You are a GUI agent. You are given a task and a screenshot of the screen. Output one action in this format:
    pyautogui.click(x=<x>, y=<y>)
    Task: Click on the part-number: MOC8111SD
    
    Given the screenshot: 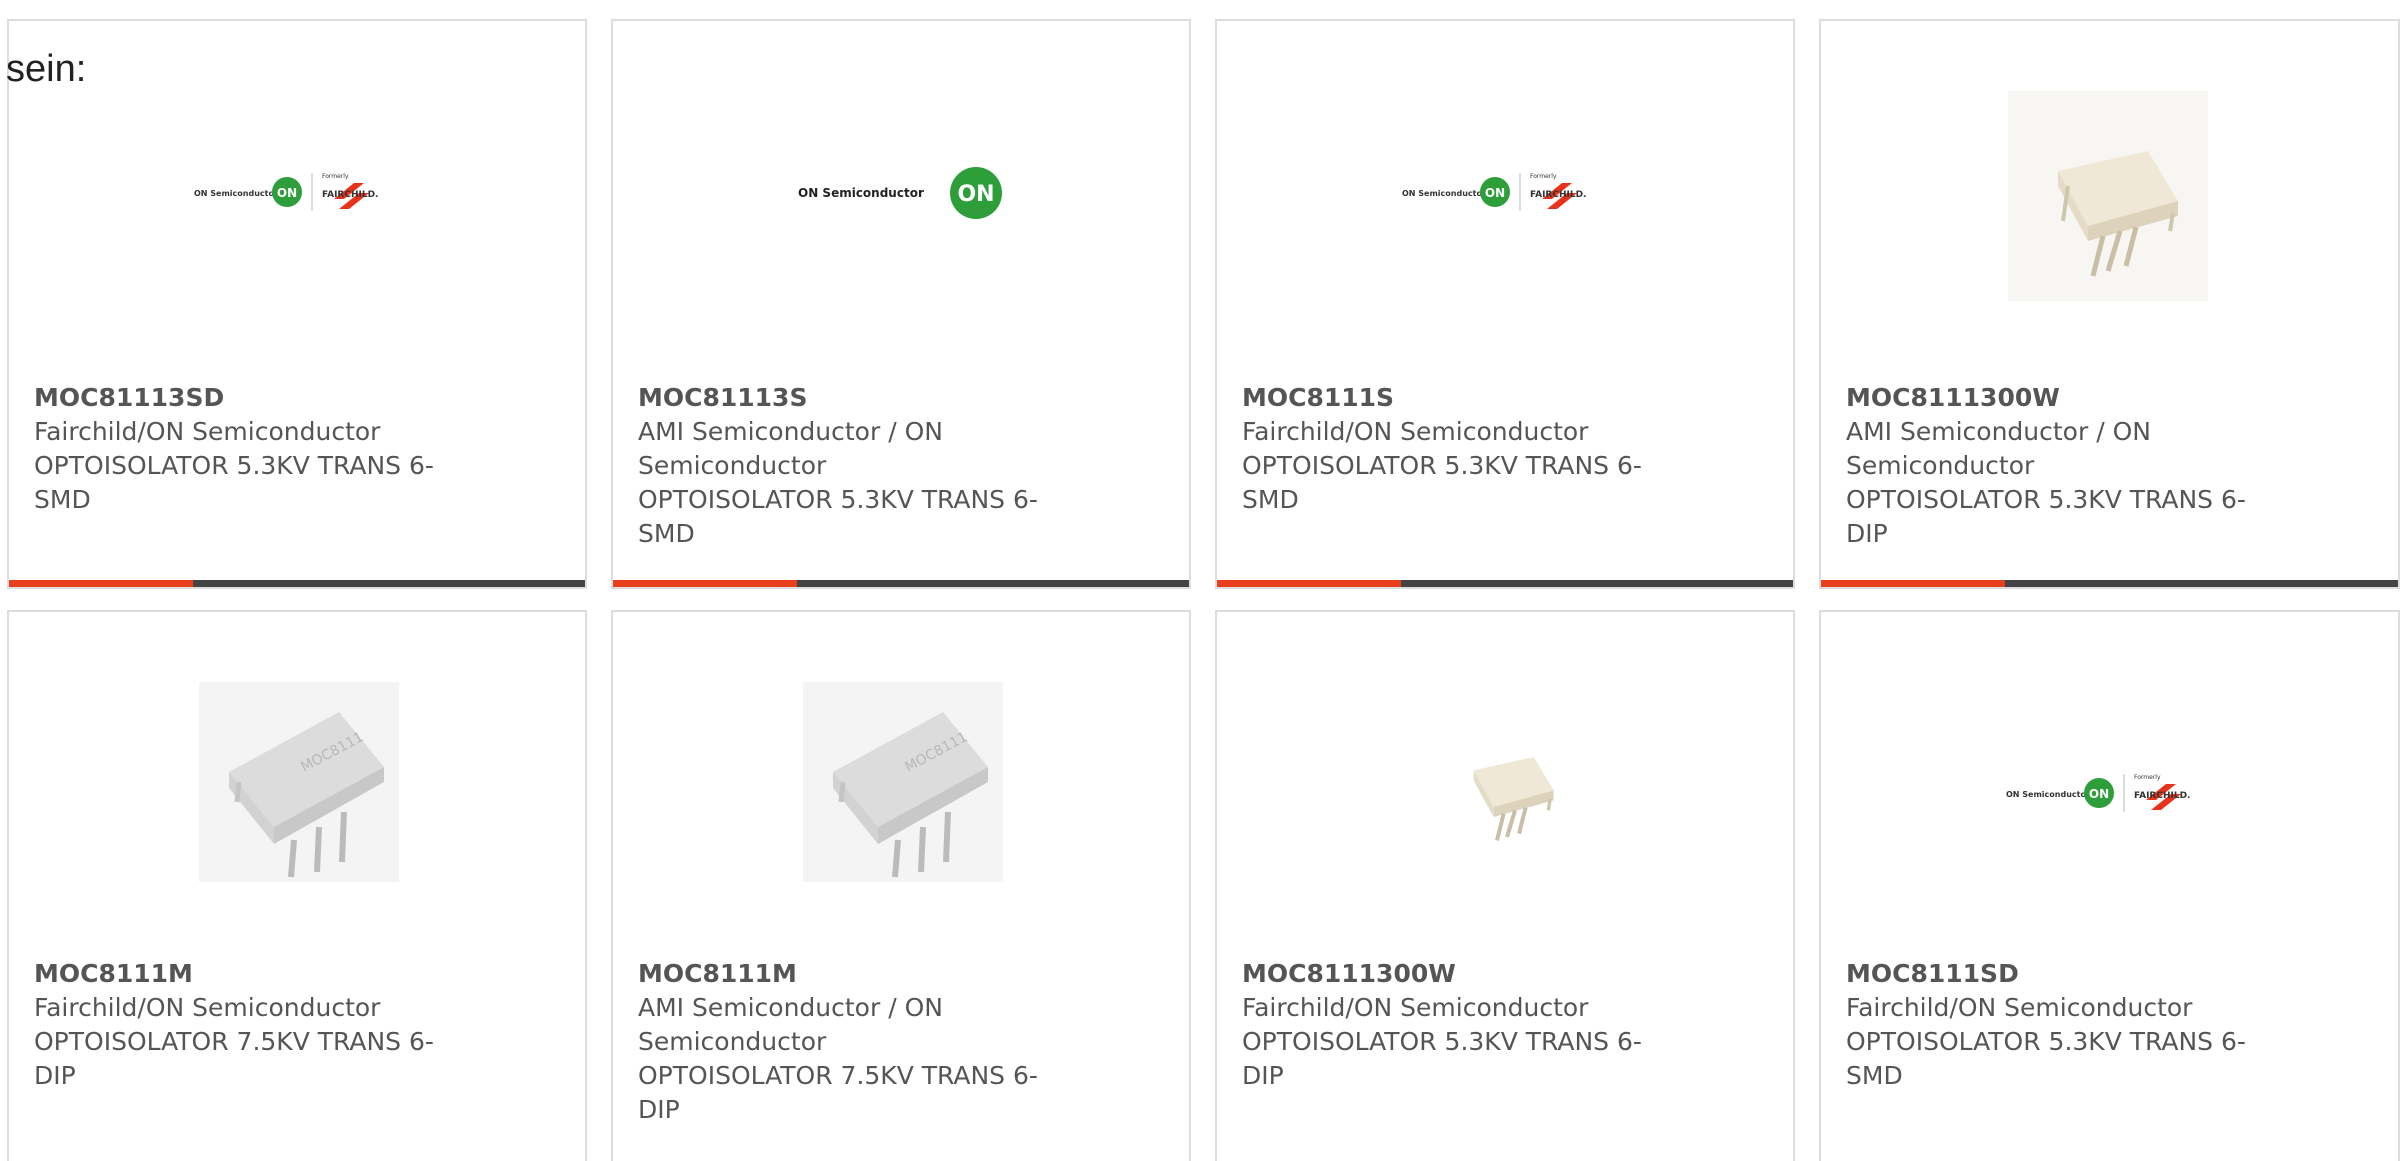 What is the action you would take?
    pyautogui.click(x=2061, y=974)
    